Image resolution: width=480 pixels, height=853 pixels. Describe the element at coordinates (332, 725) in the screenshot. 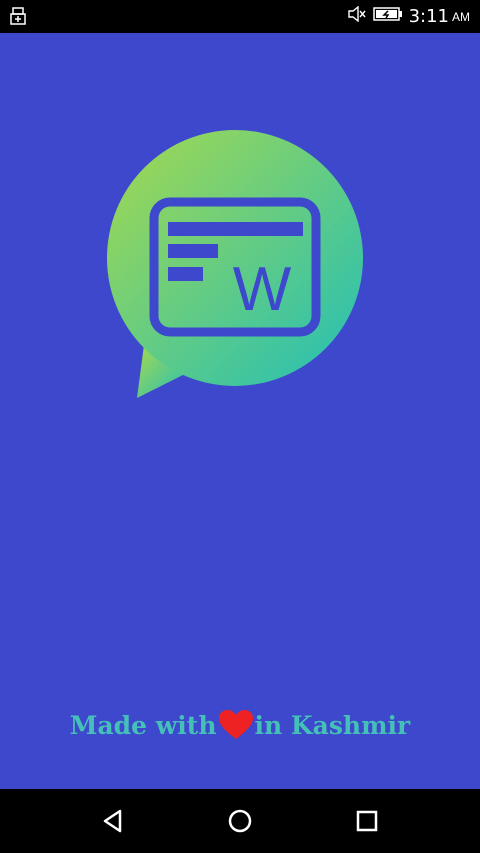

I see `tagline-after: in Kashmir` at that location.